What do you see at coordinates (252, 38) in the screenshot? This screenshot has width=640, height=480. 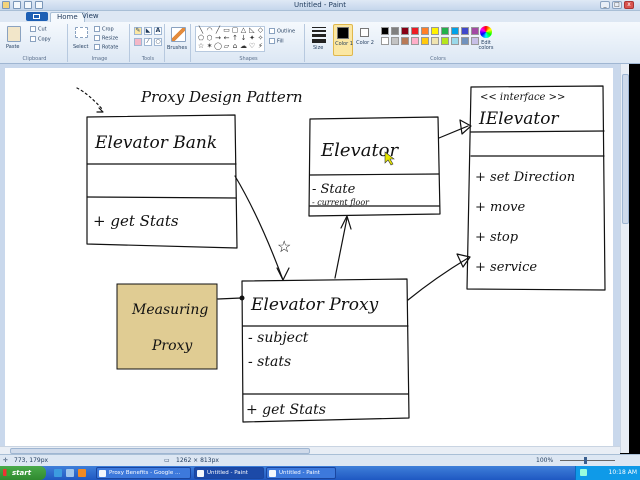 I see `shape-option-icon: ✦` at bounding box center [252, 38].